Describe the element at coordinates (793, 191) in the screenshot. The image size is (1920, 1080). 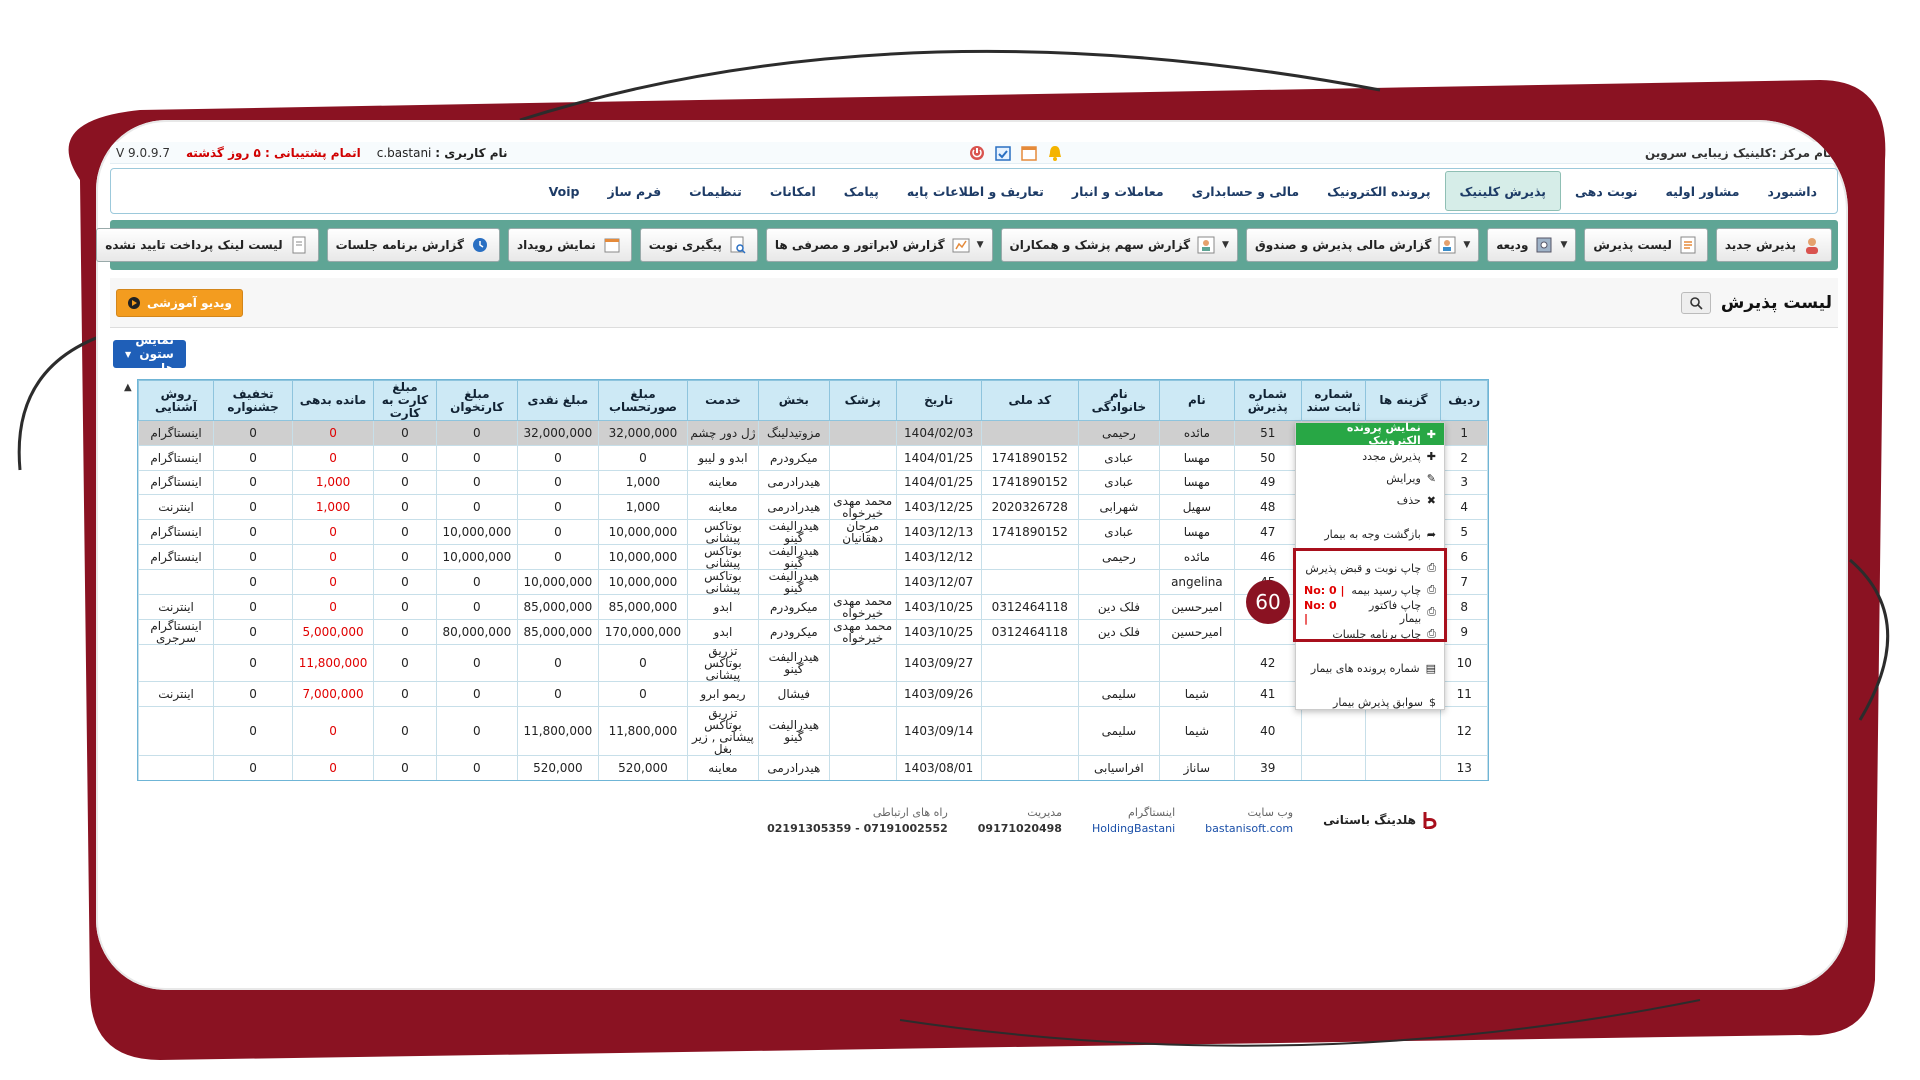
I see `menu-facilities: امکانات` at that location.